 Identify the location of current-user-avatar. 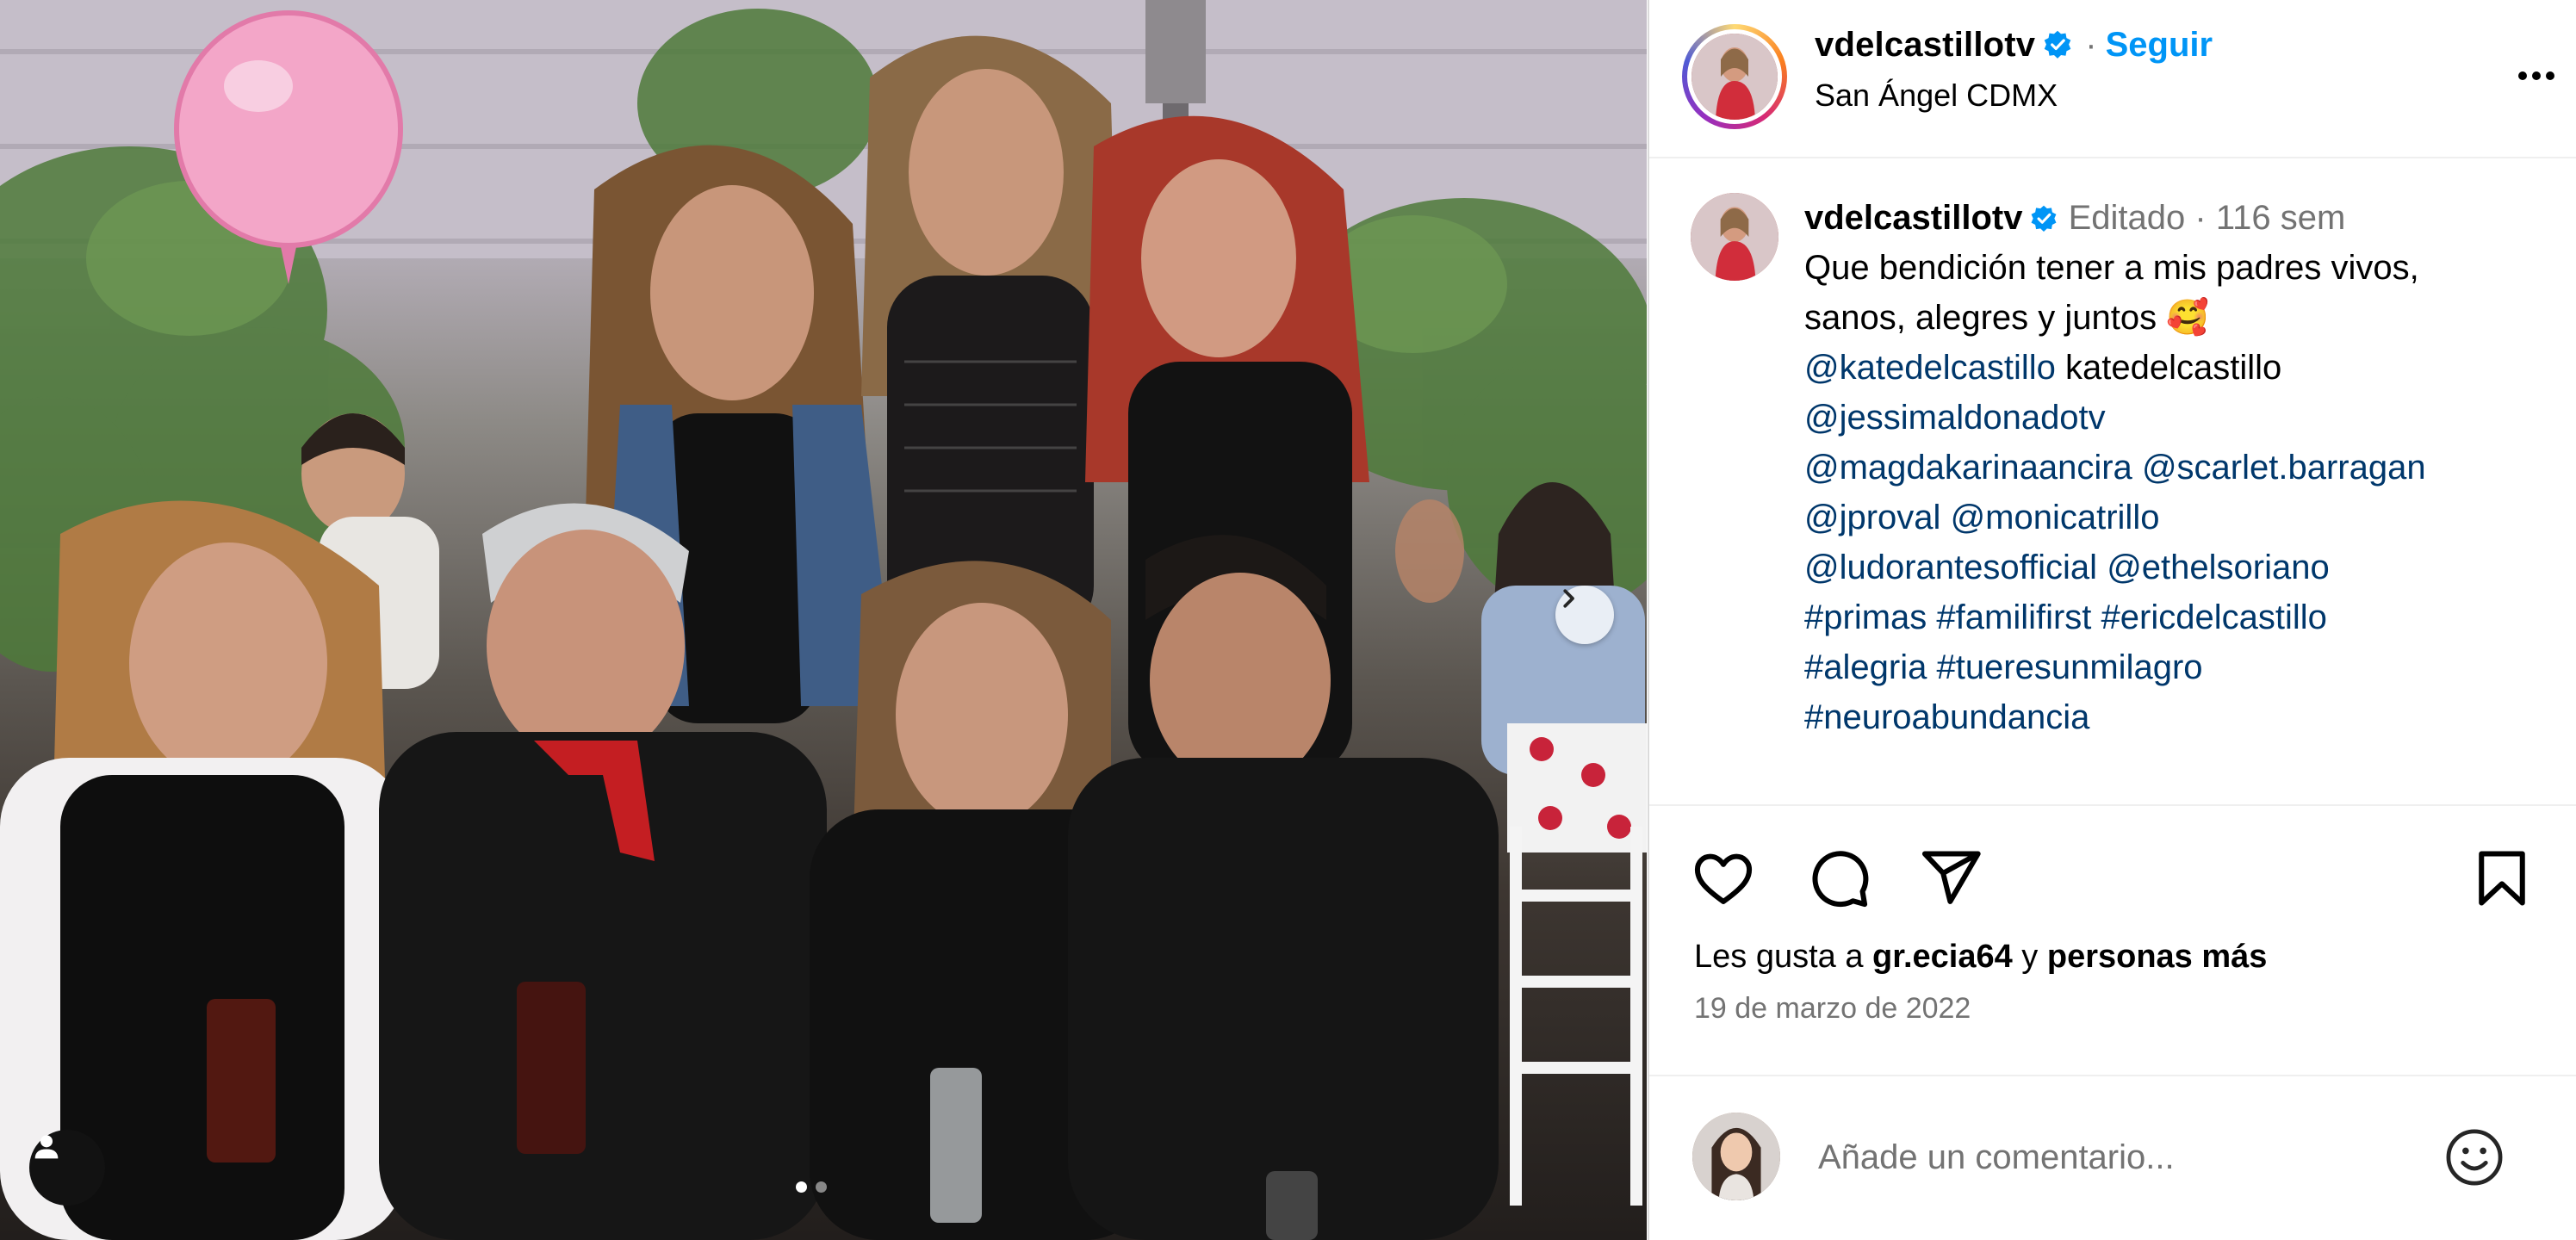
(1736, 1157).